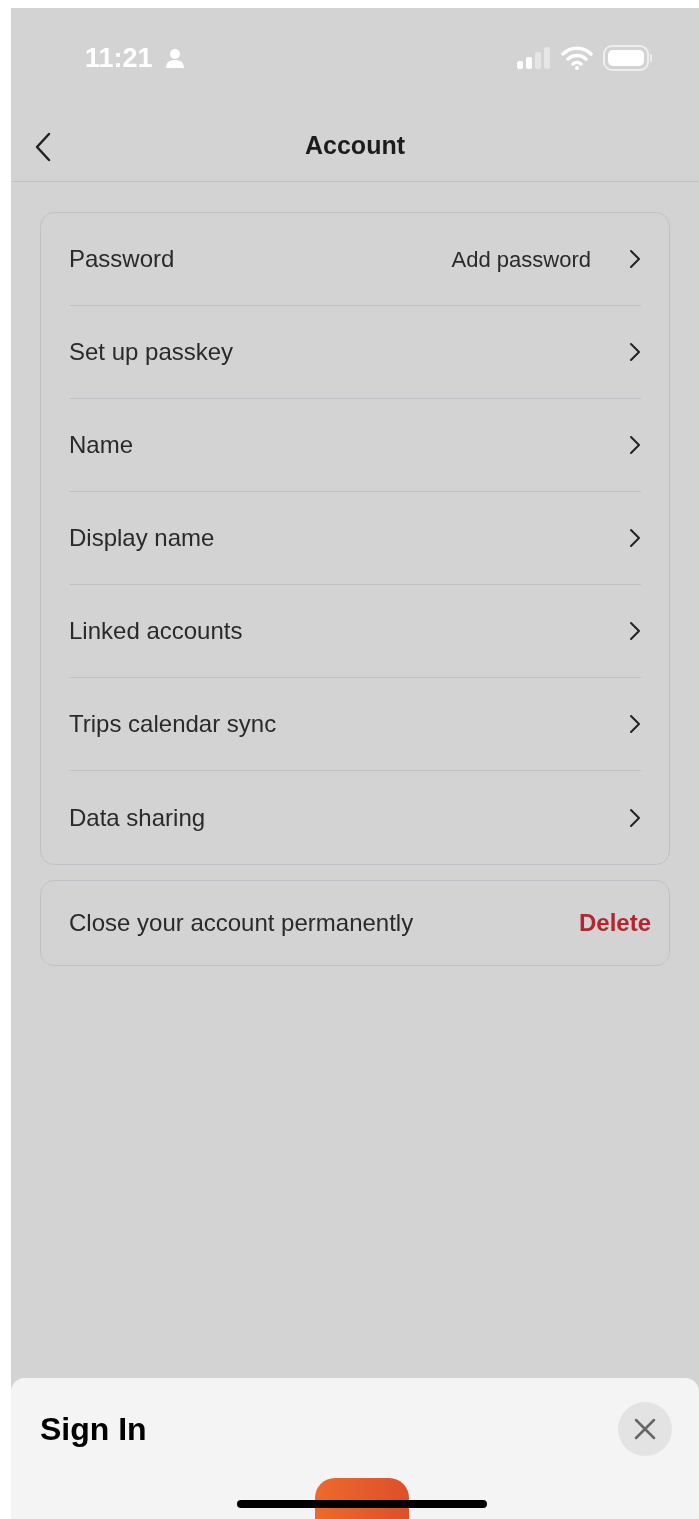  I want to click on page-title: Account, so click(355, 145).